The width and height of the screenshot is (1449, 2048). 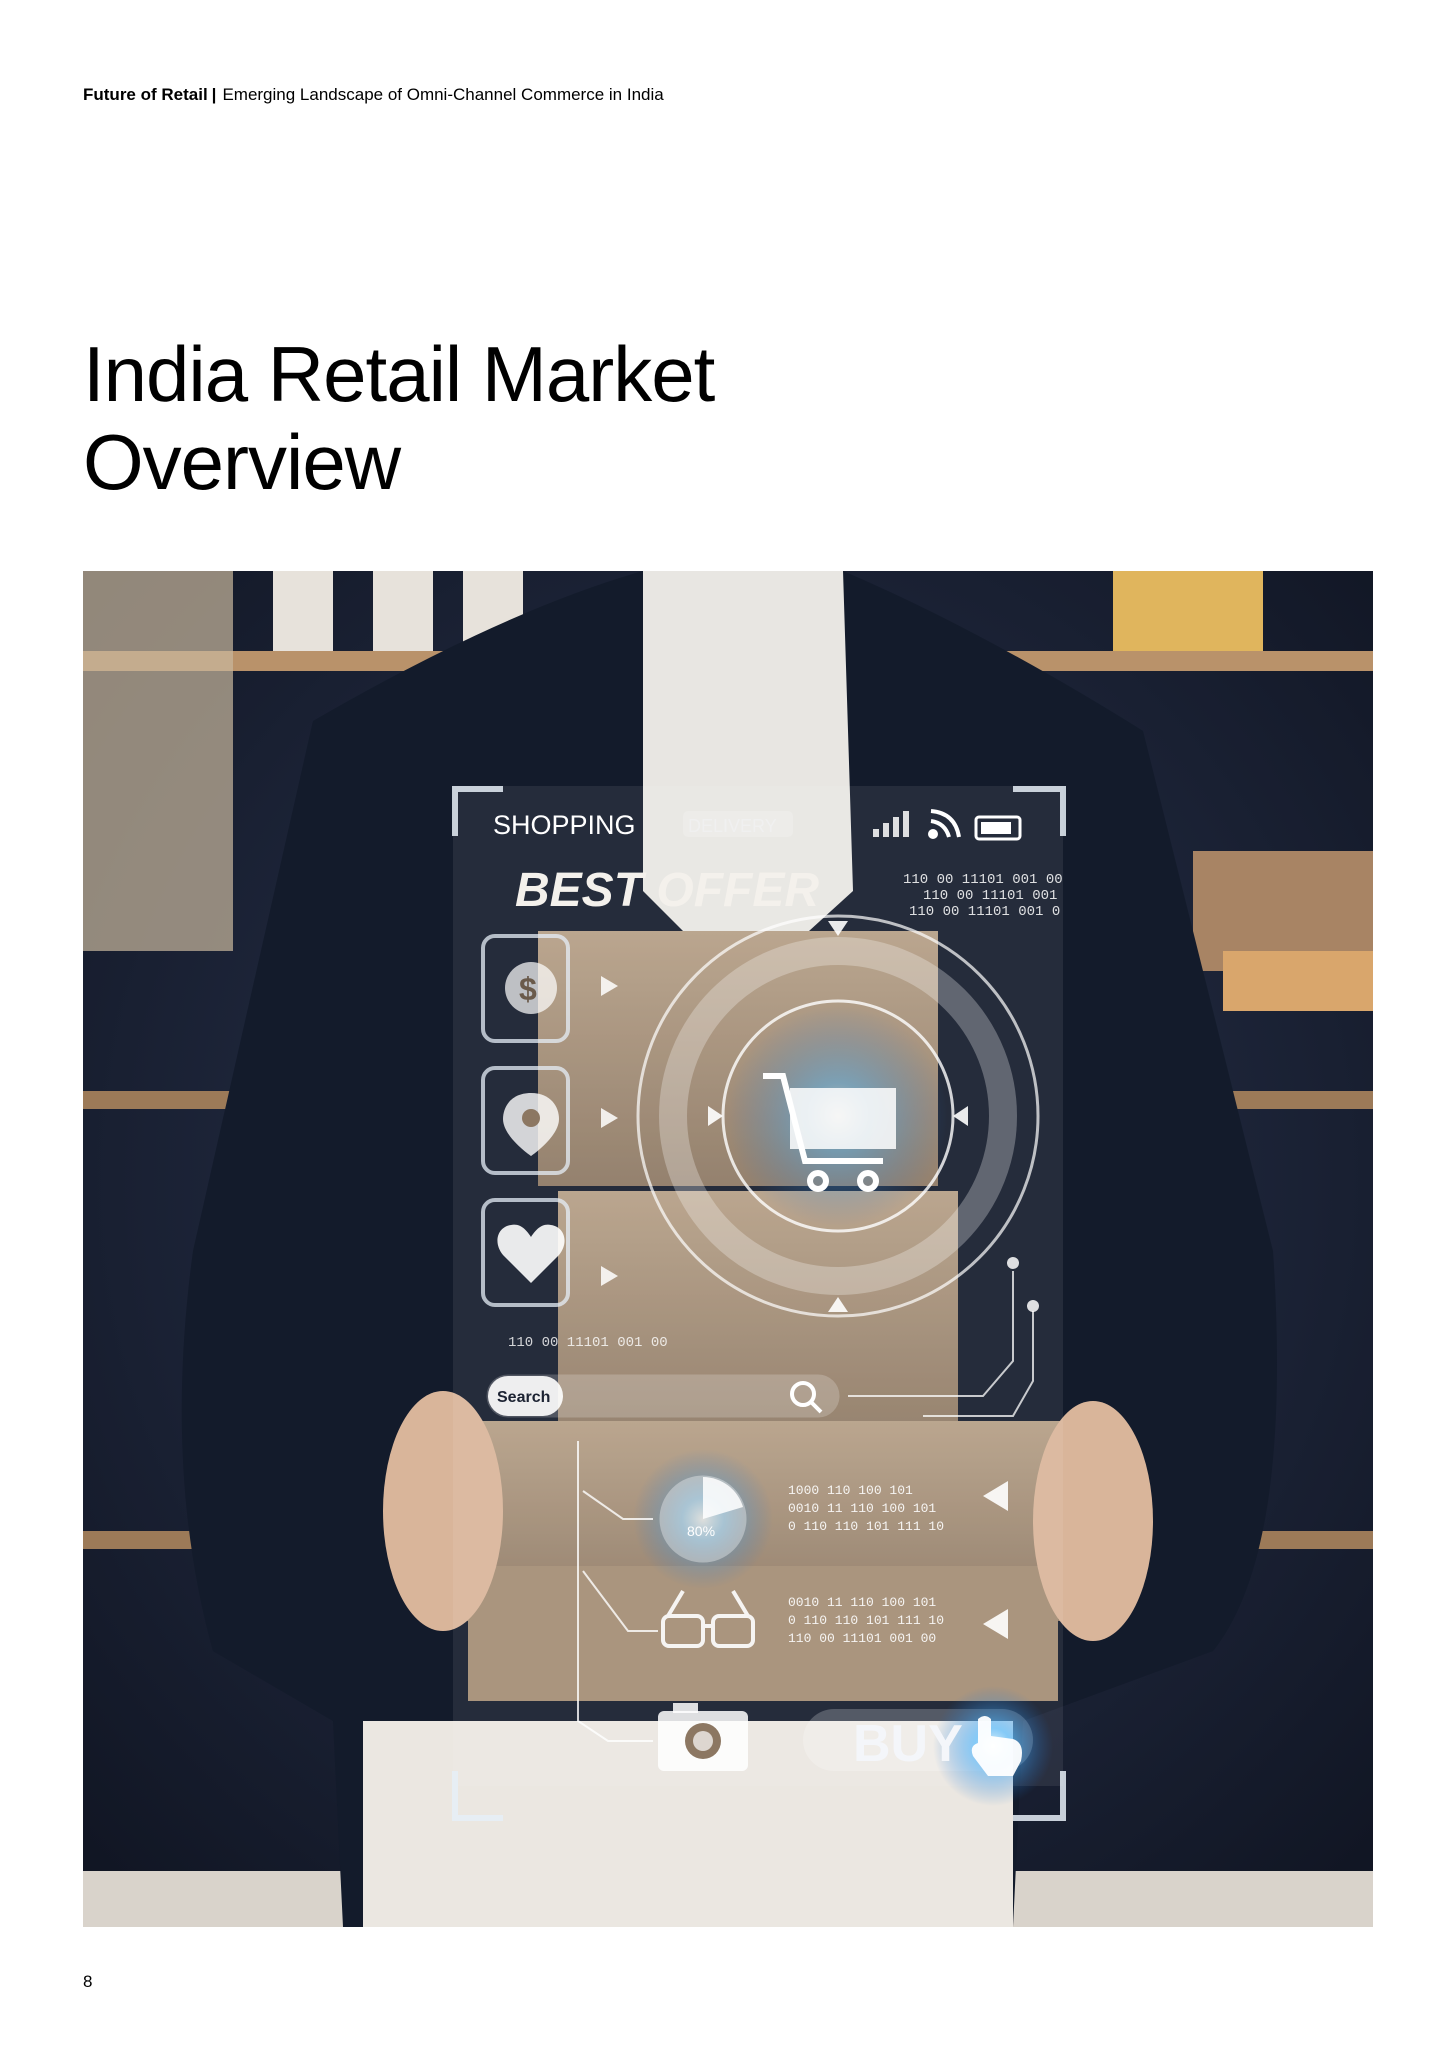 I want to click on hud-binary-box2-3: 110 00 11101 001 00, so click(x=862, y=1638).